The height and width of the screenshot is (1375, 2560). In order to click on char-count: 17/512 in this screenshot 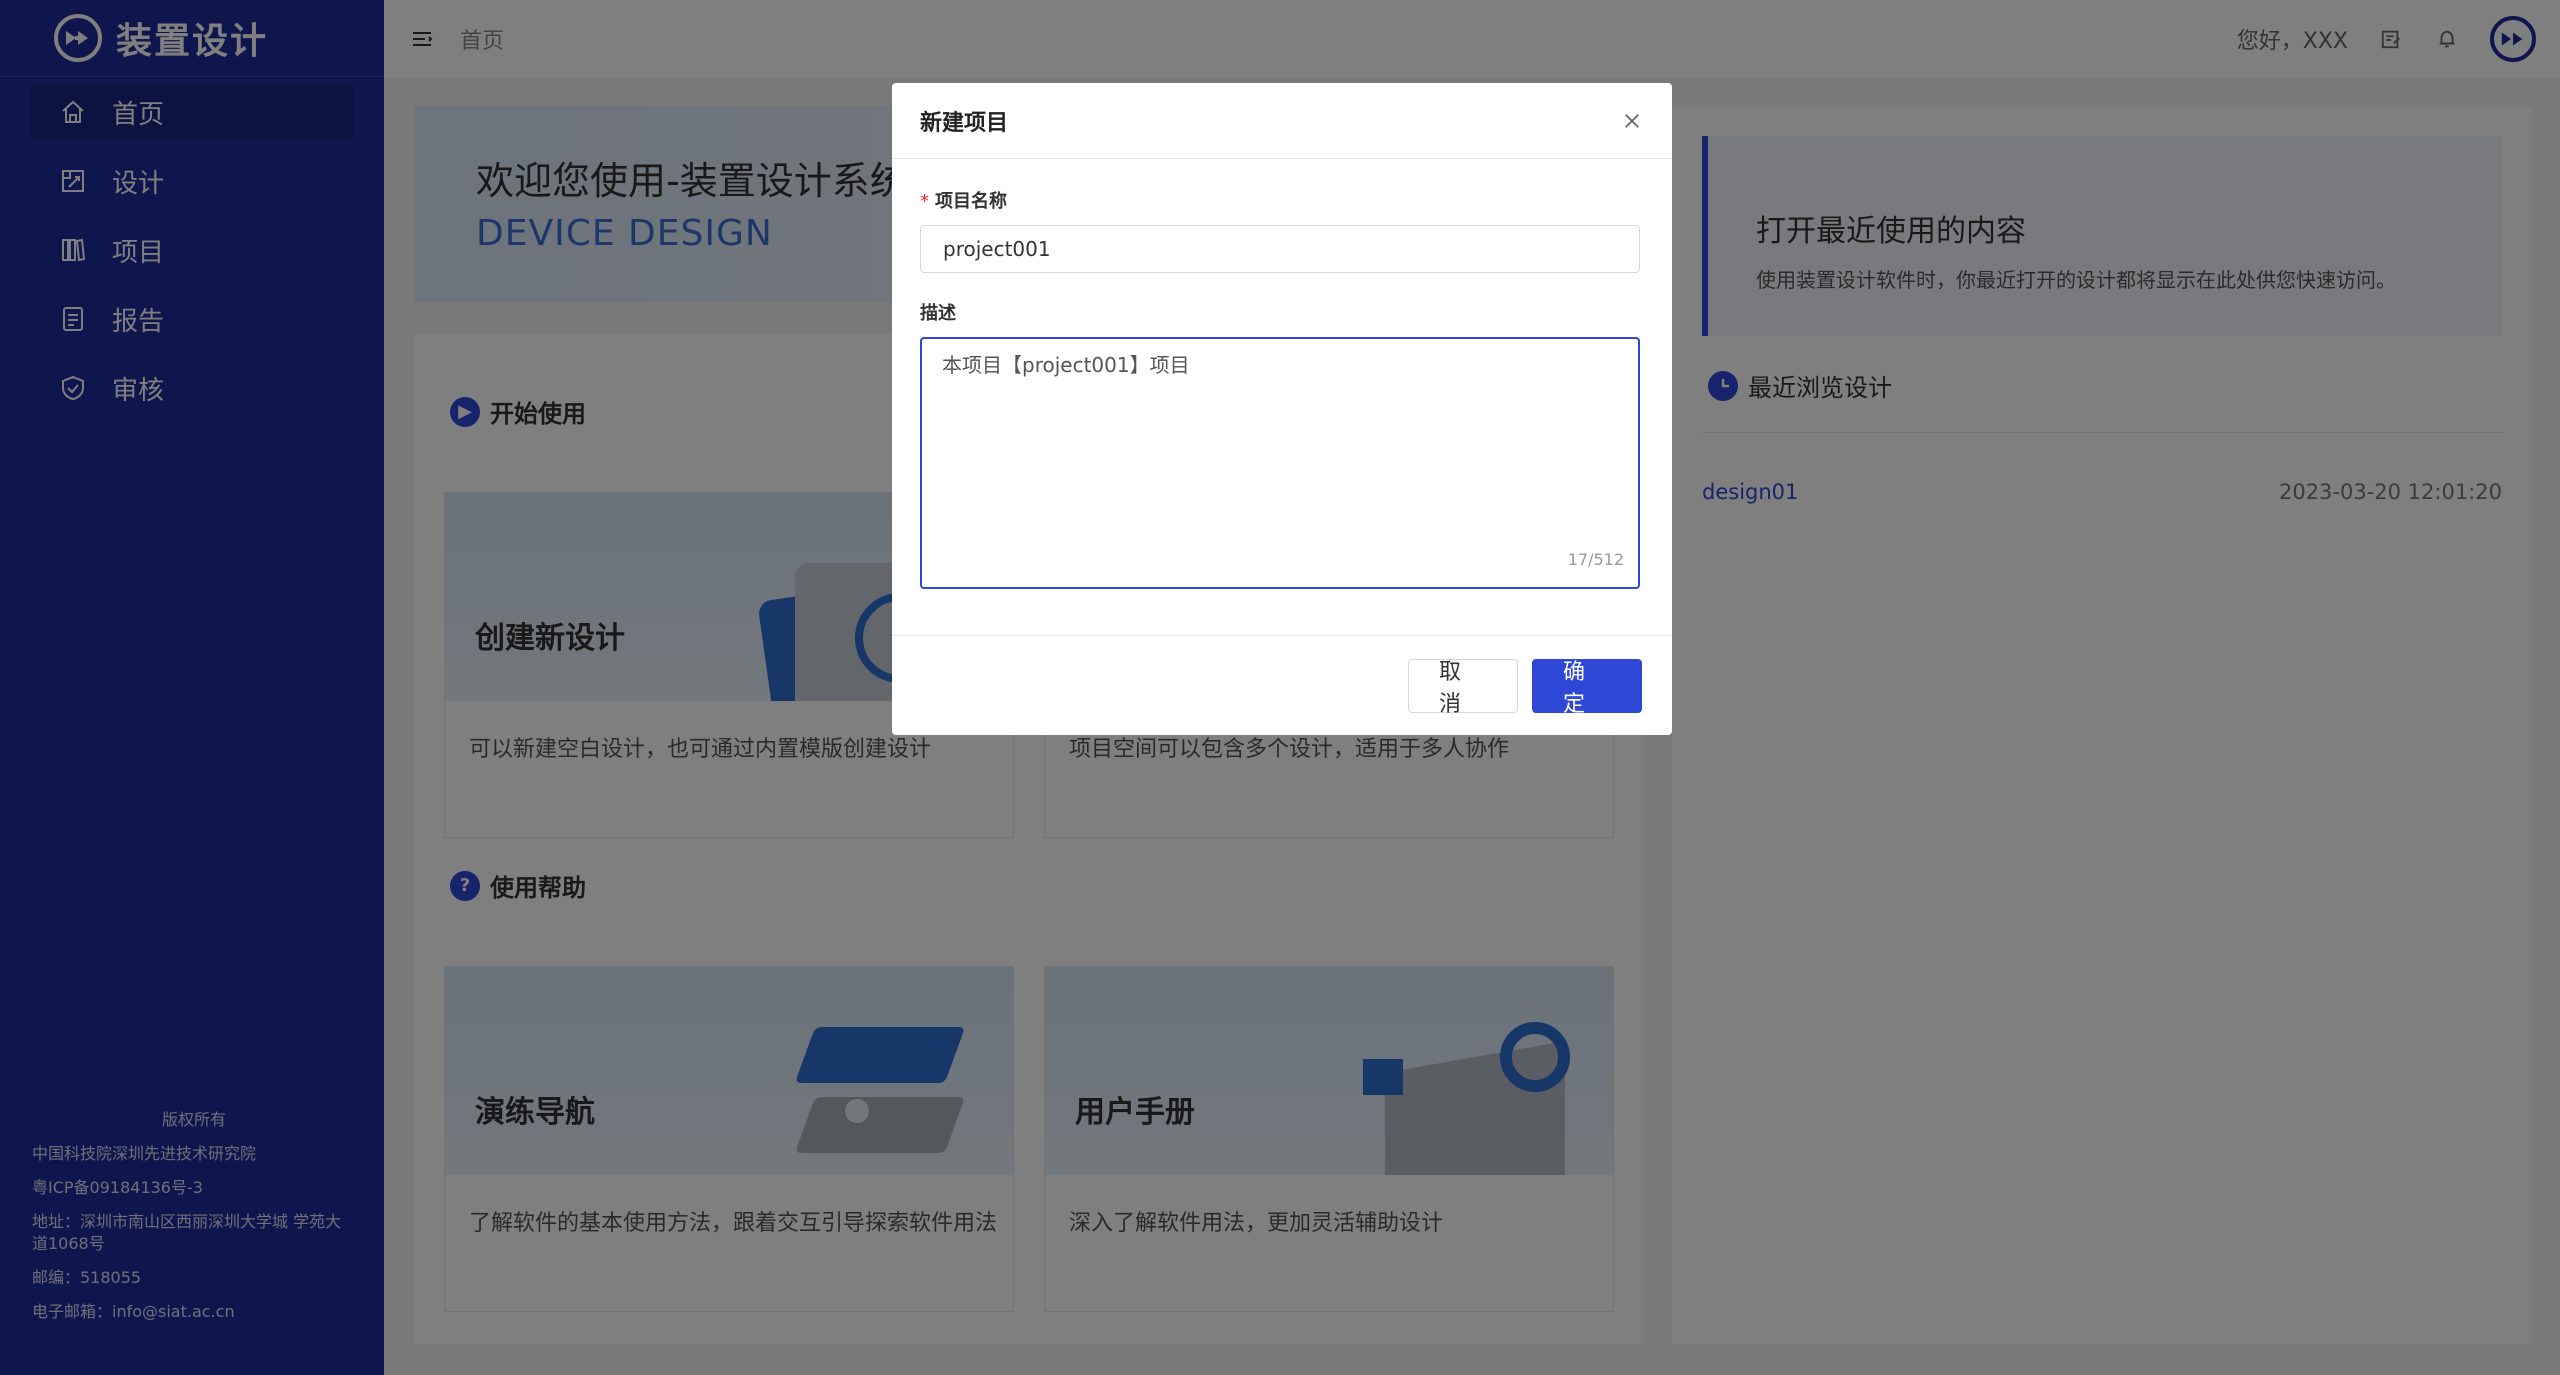, I will do `click(1595, 559)`.